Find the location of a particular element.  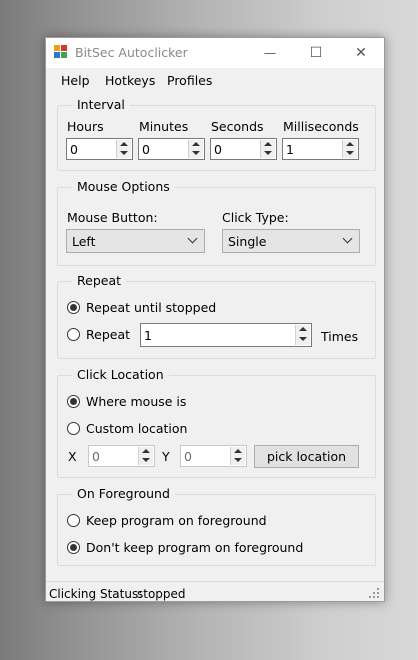

repeat-times-value: 1 is located at coordinates (148, 335).